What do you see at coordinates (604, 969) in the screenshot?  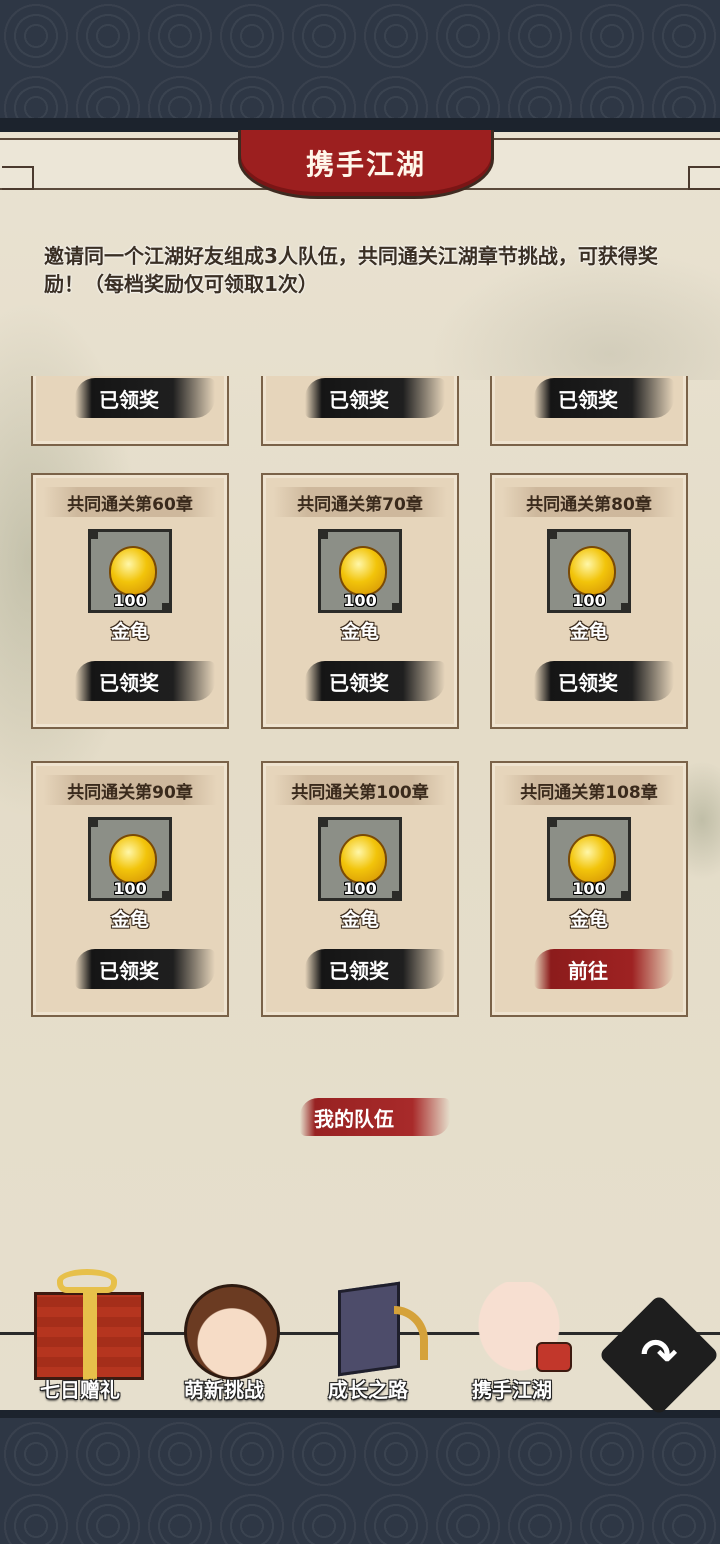 I see `go-button: 前往` at bounding box center [604, 969].